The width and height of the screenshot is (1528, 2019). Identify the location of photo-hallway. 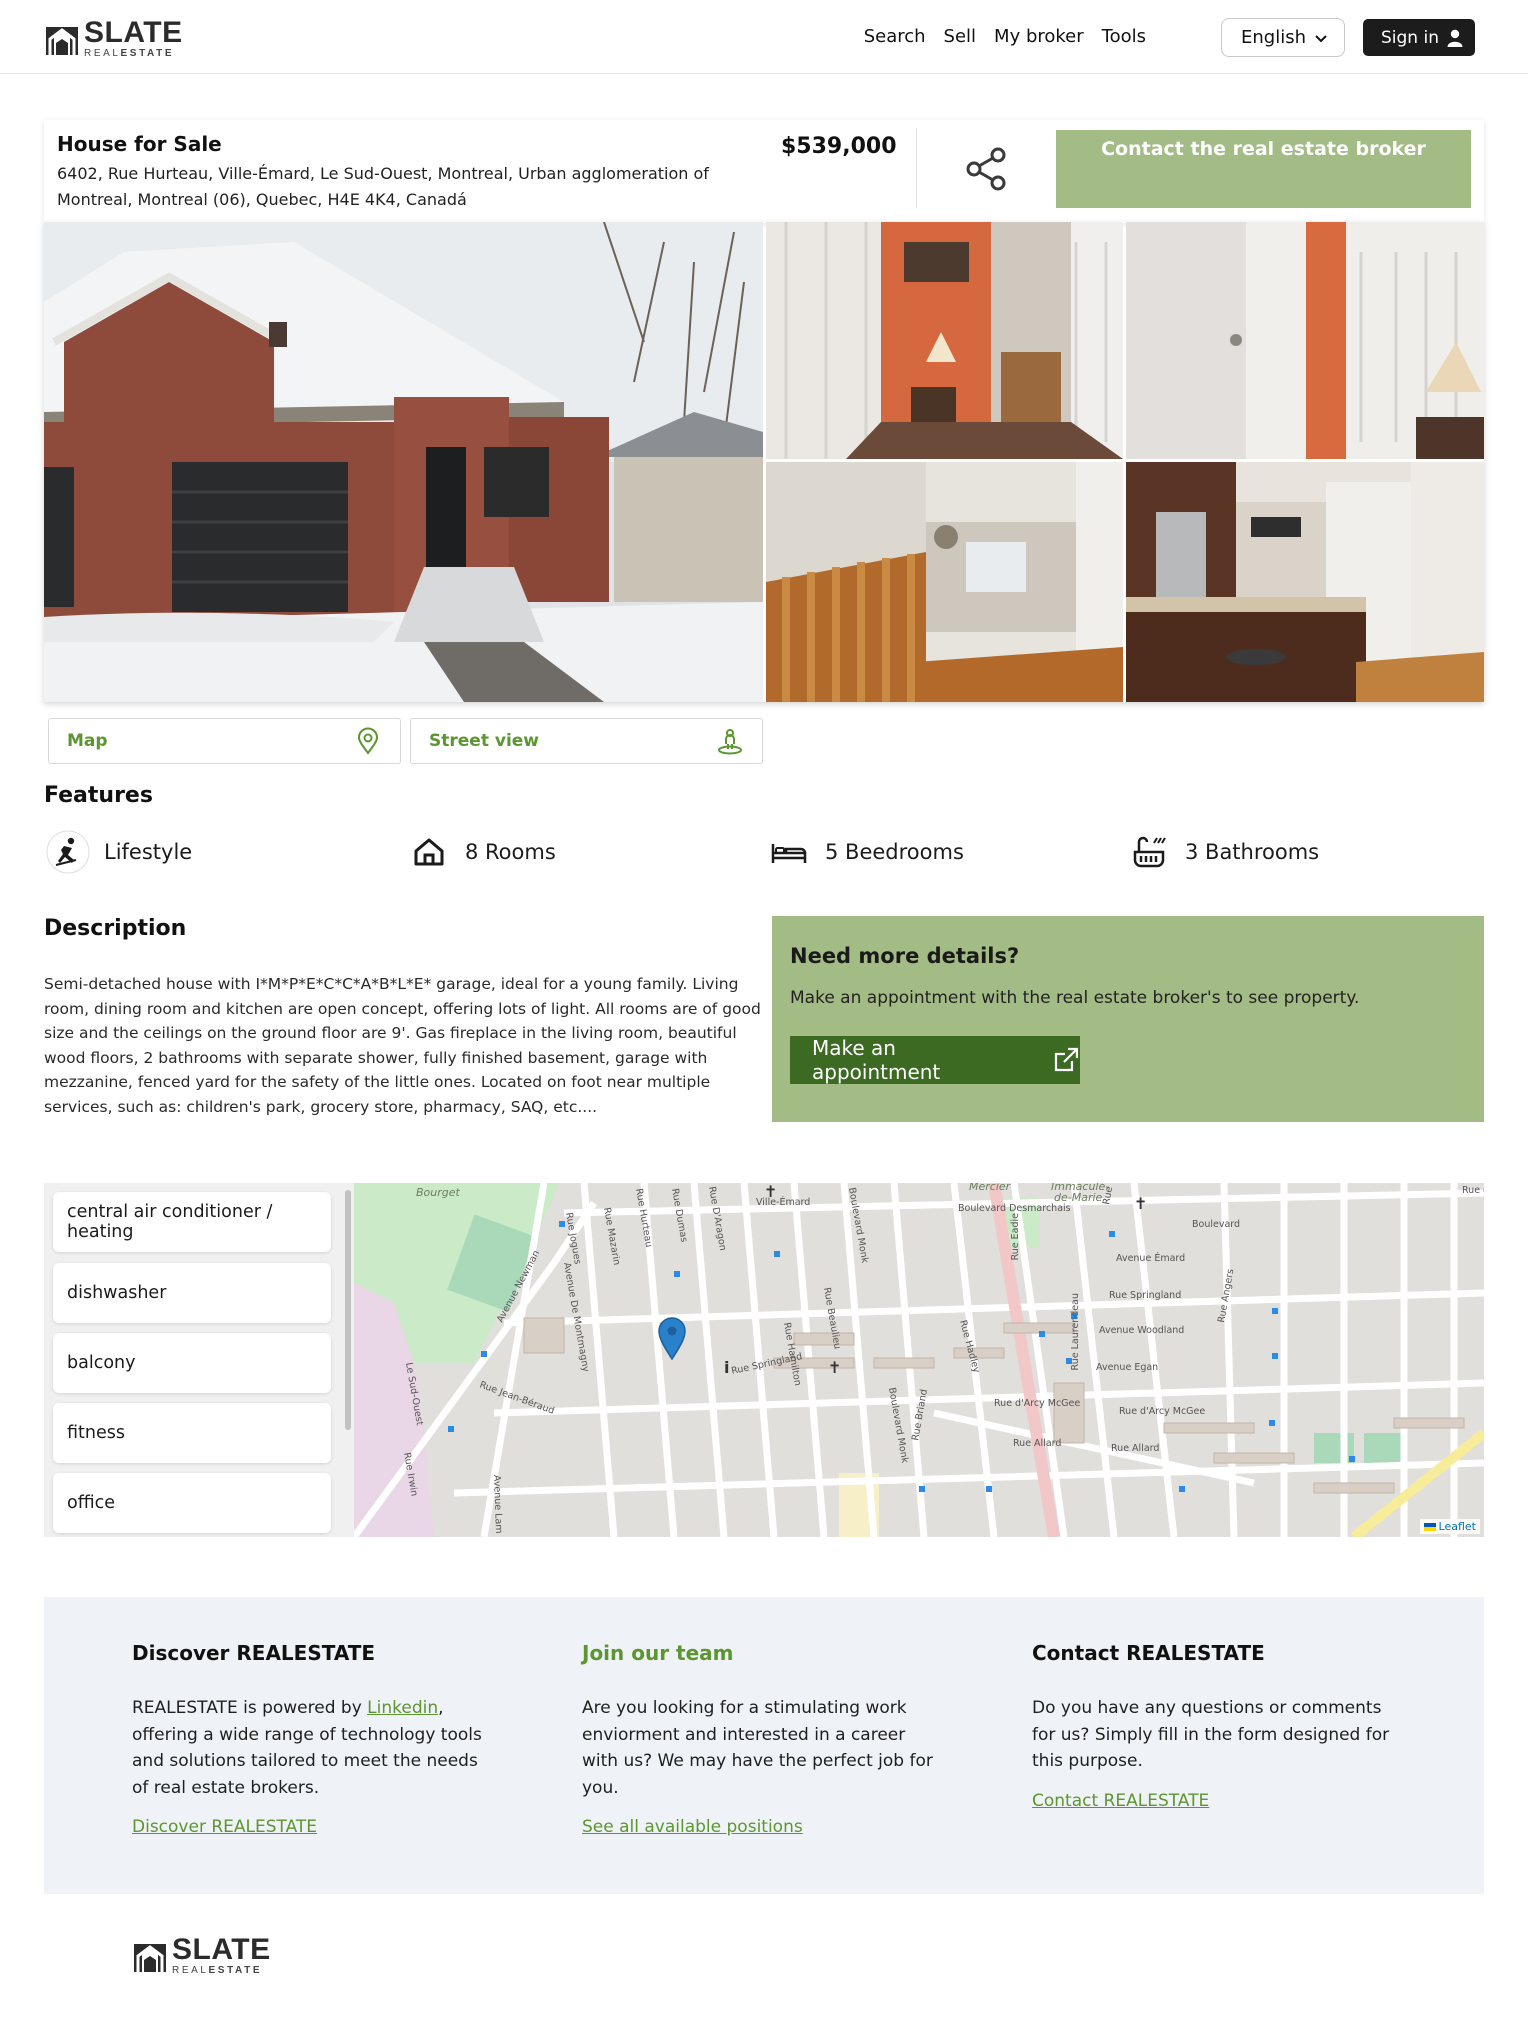
(944, 340).